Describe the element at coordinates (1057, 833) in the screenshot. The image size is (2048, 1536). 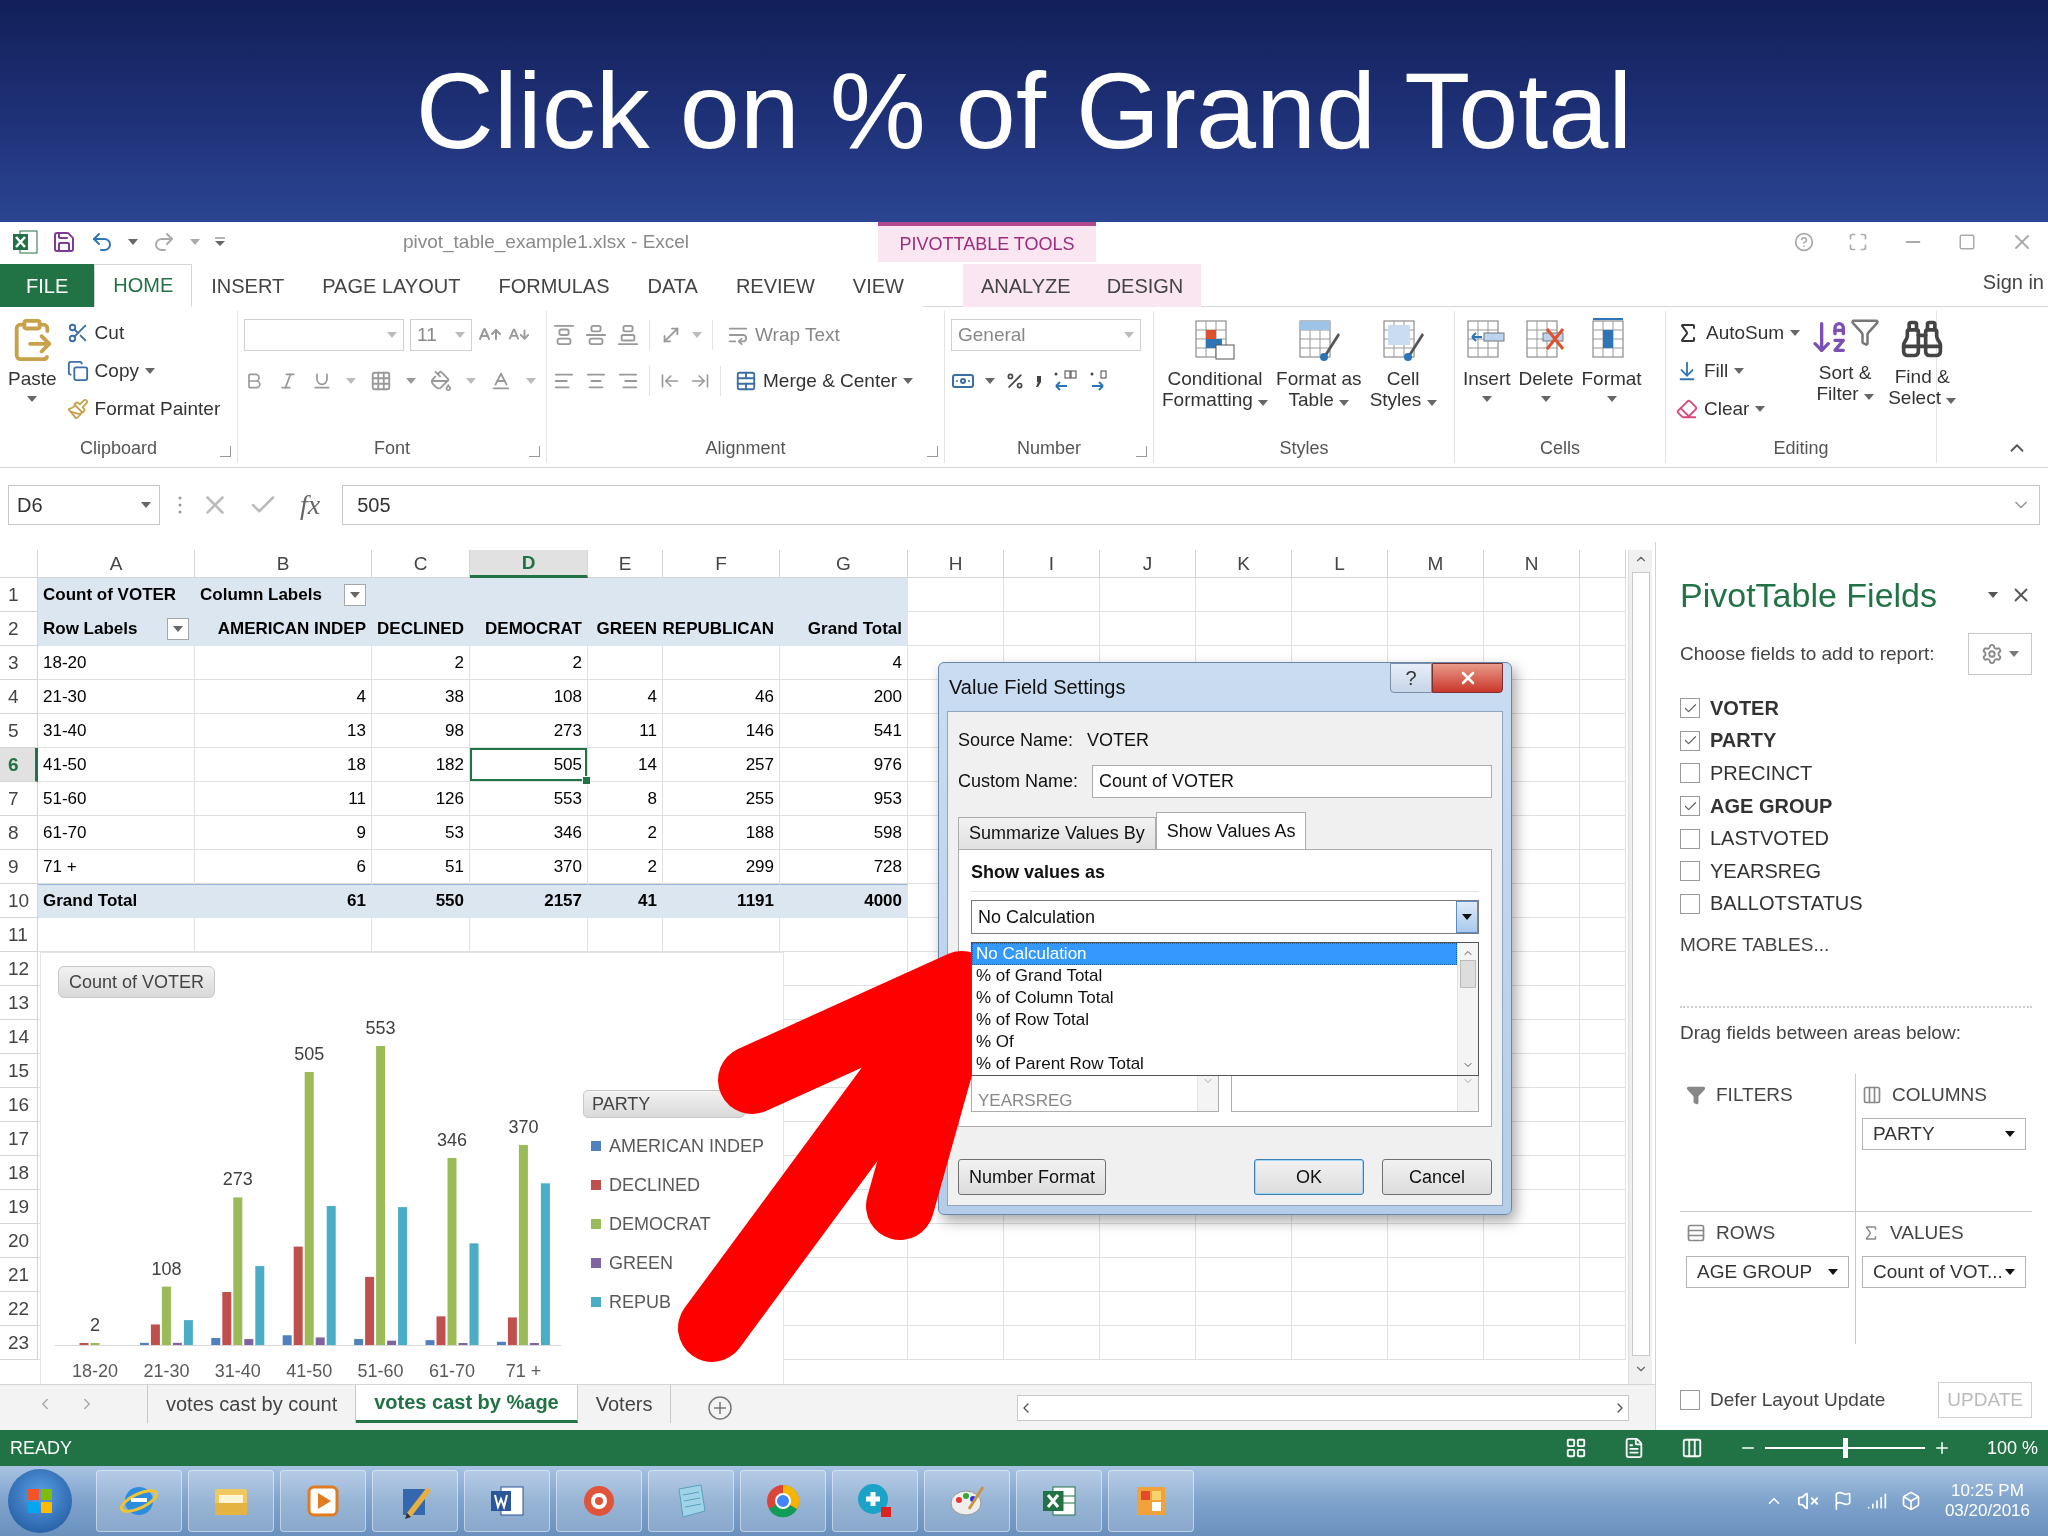
I see `dialog-tab: Summarize Values By` at that location.